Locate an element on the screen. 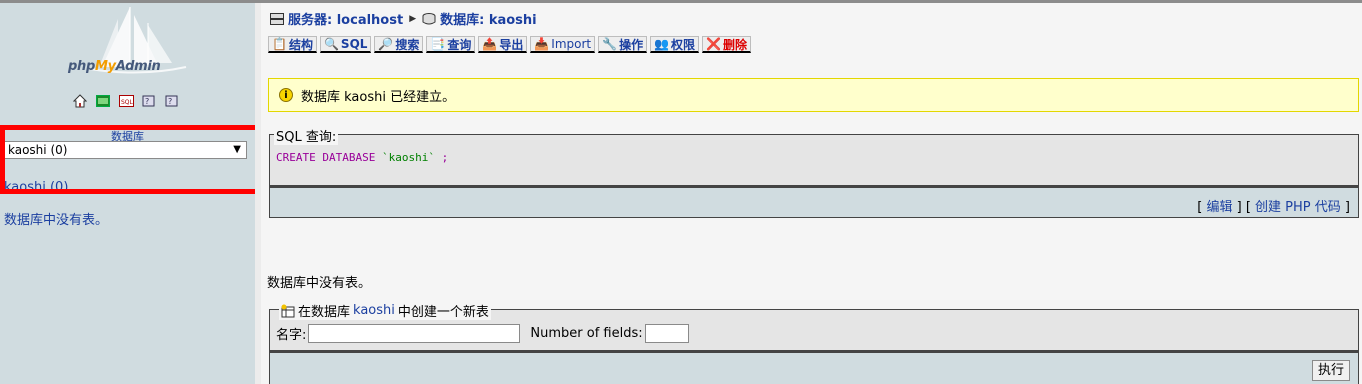 This screenshot has width=1362, height=384. tab-bar: 📋 结构 🔍 SQL 🔎 搜索 📑 查询 📤 导出 📥 Import 🔧 操作 👥 权限 ❌ 删除 is located at coordinates (510, 44).